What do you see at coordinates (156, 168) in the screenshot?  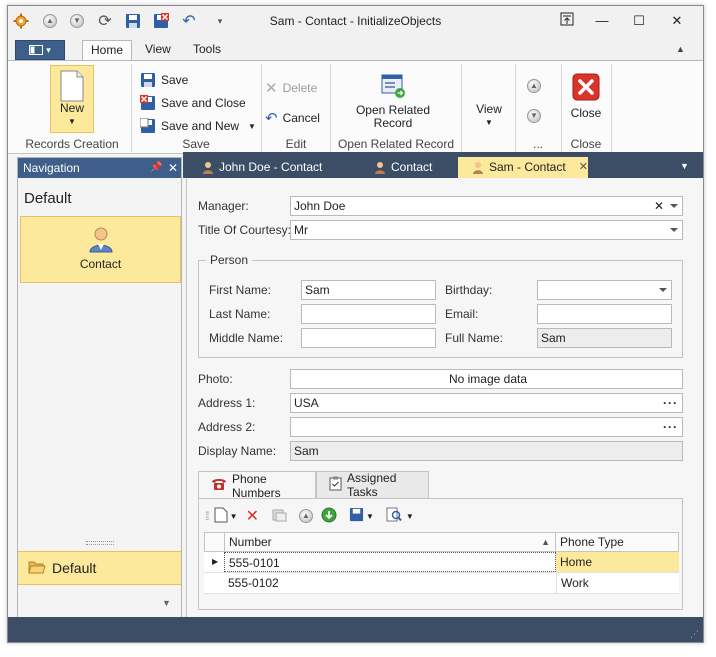 I see `pin-icon: 📌` at bounding box center [156, 168].